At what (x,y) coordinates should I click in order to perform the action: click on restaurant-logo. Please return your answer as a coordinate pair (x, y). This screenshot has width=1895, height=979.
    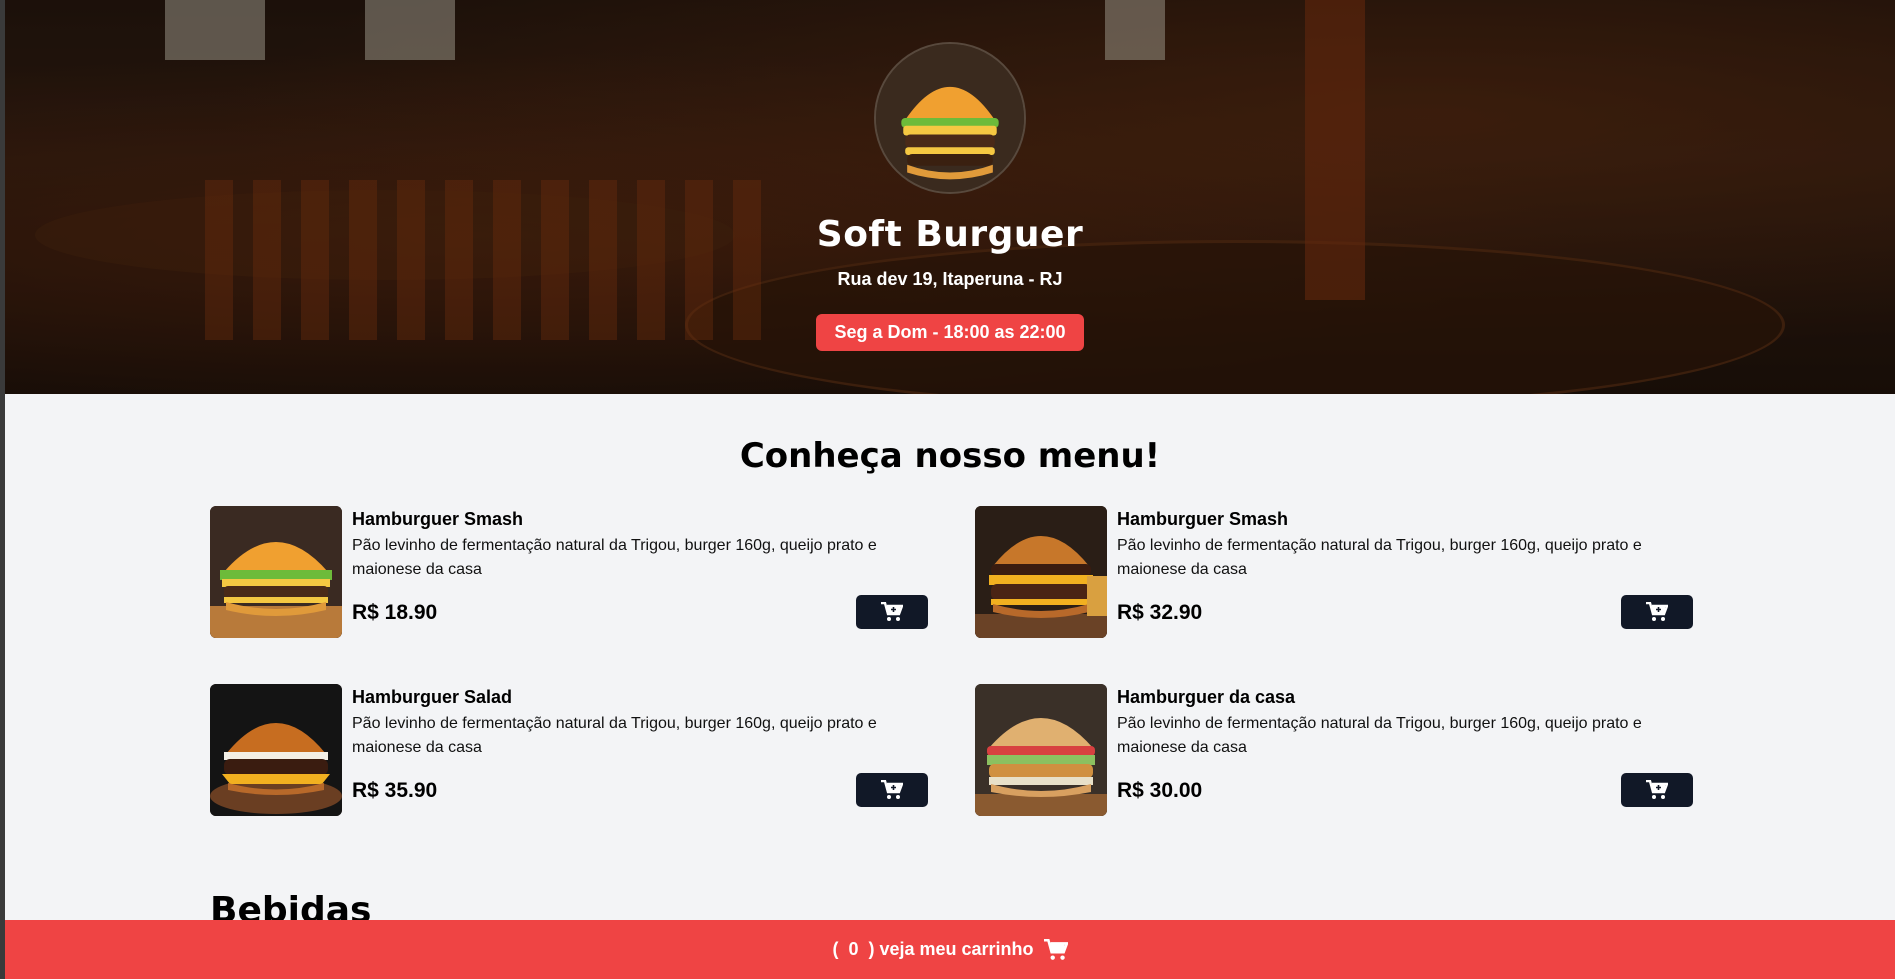
    Looking at the image, I should click on (950, 118).